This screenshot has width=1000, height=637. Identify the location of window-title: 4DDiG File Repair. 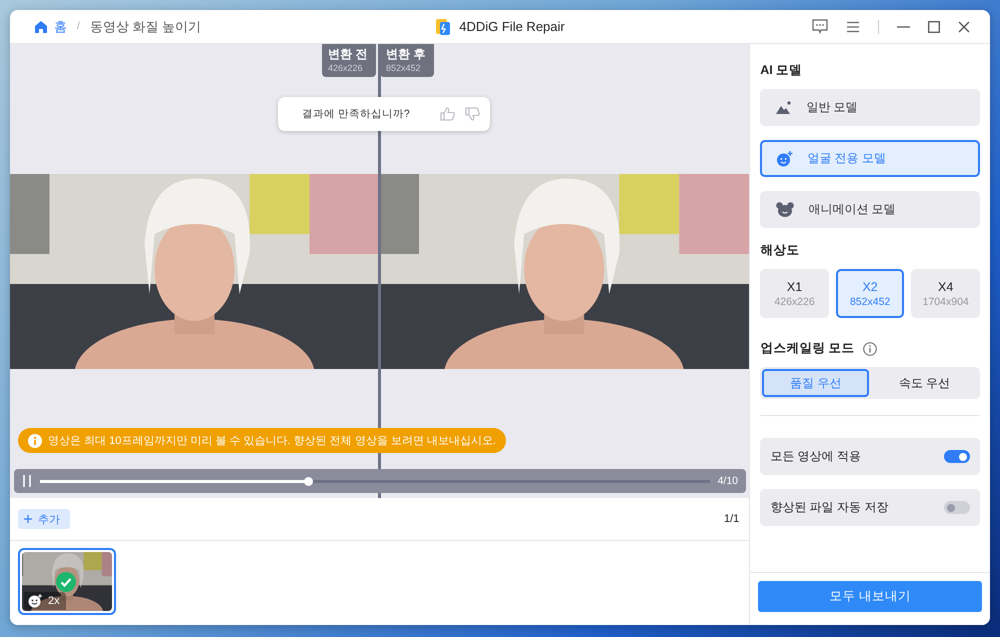
(512, 26).